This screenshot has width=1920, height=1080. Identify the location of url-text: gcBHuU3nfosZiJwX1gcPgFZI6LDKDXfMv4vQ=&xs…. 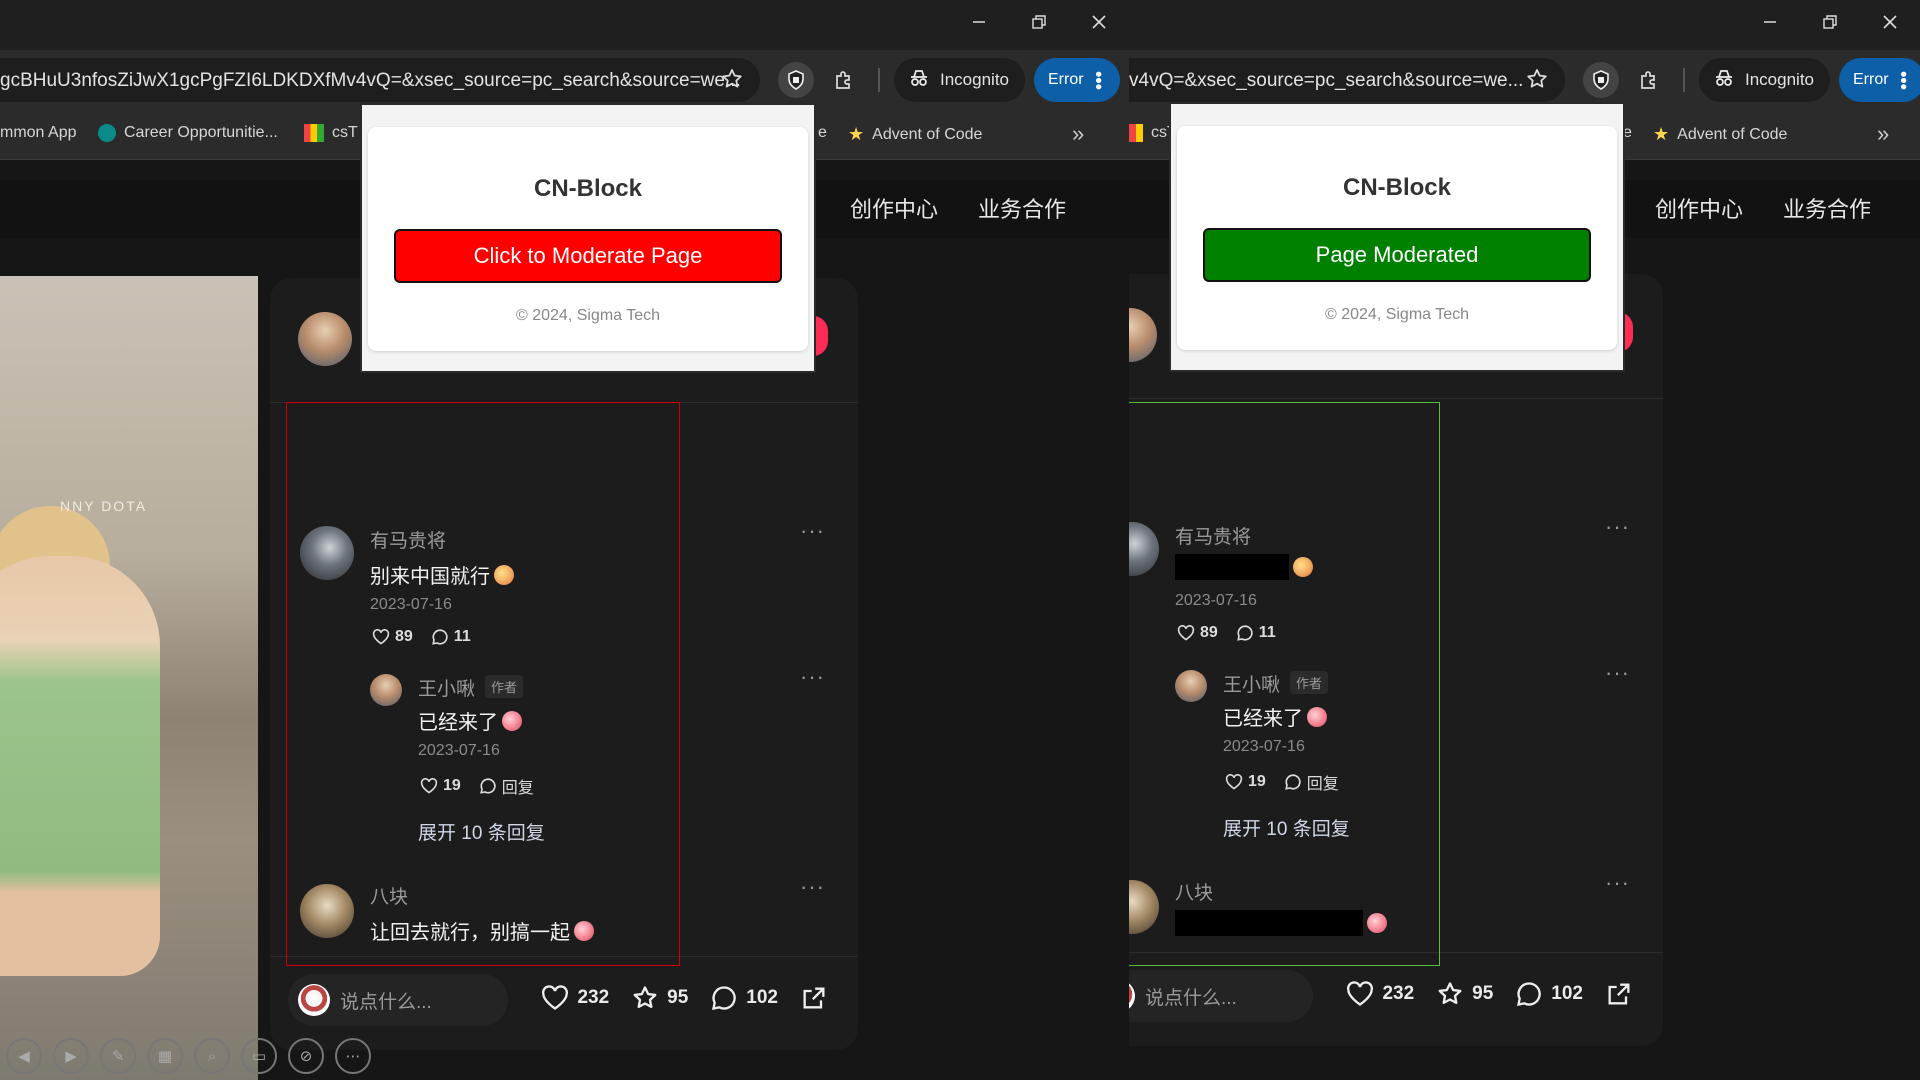
(370, 81).